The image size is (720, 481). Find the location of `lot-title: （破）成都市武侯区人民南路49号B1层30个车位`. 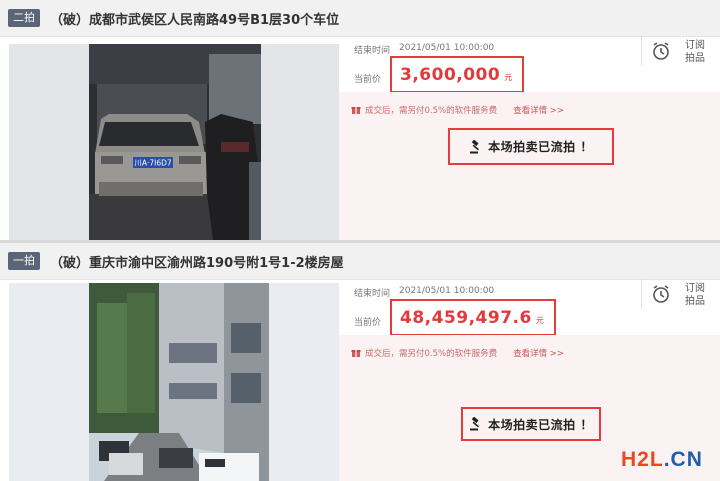

lot-title: （破）成都市武侯区人民南路49号B1层30个车位 is located at coordinates (194, 18).